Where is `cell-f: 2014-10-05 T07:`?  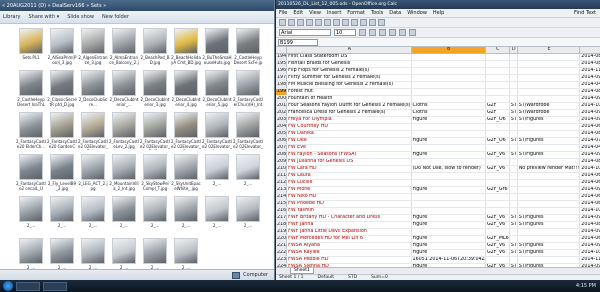 cell-f: 2014-10-05 T07: is located at coordinates (589, 106).